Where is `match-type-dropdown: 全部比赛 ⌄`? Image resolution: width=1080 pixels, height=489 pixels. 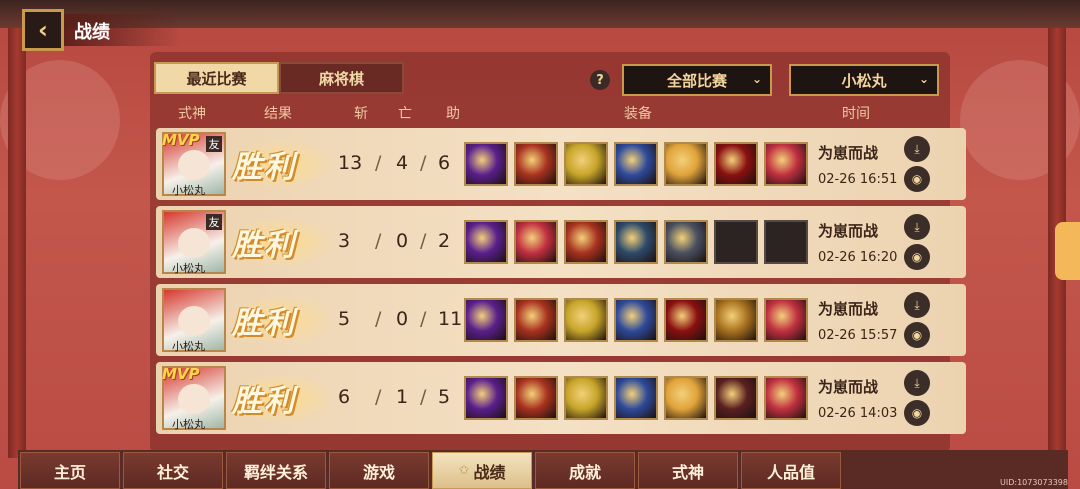
match-type-dropdown: 全部比赛 ⌄ is located at coordinates (697, 80).